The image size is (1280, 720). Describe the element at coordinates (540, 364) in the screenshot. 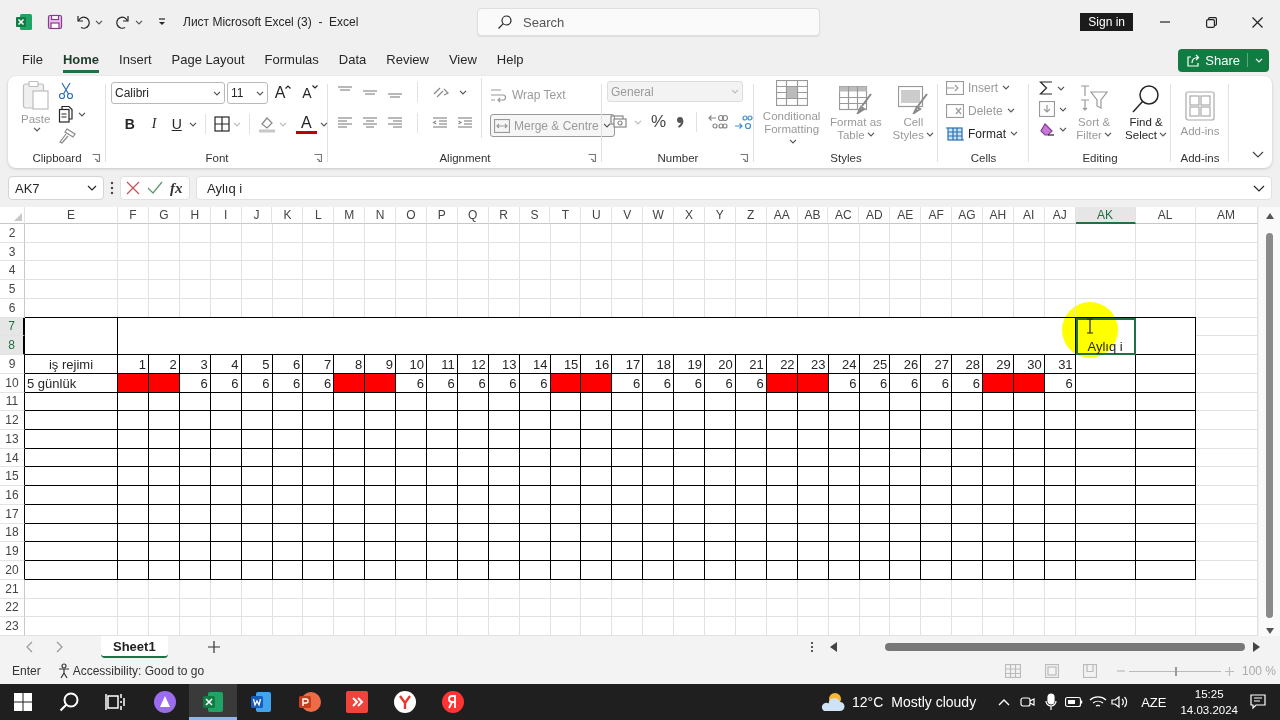

I see `table-cell-text: 14` at that location.